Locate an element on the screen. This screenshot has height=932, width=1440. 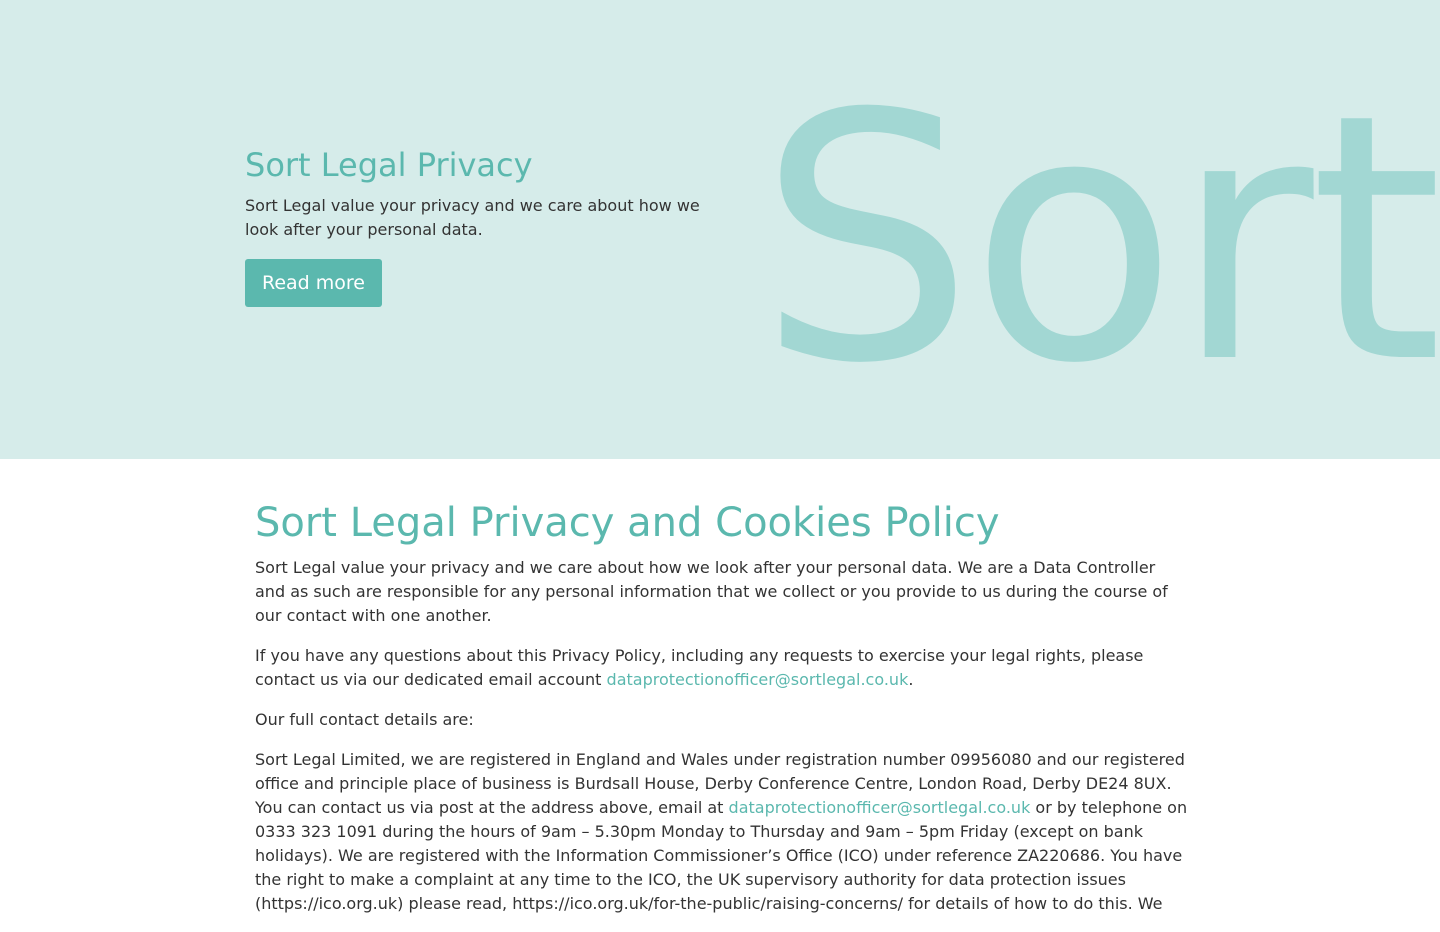
dpo-email-link-secondary: dataprotectionofficer@sortlegal.co.uk is located at coordinates (880, 807).